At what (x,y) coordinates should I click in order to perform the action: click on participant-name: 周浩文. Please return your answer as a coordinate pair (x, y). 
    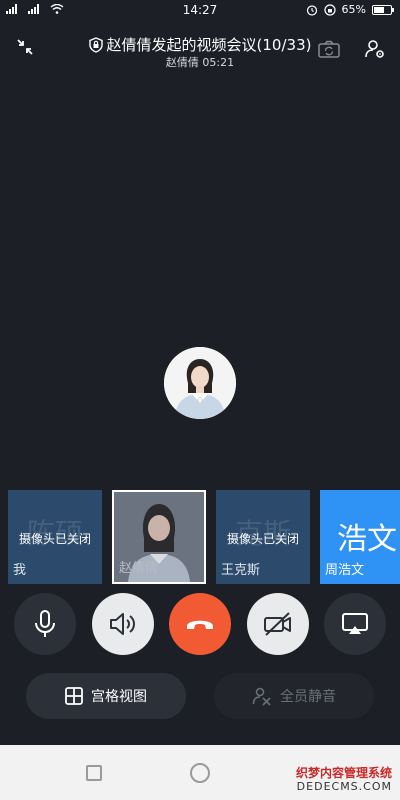
    Looking at the image, I should click on (345, 570).